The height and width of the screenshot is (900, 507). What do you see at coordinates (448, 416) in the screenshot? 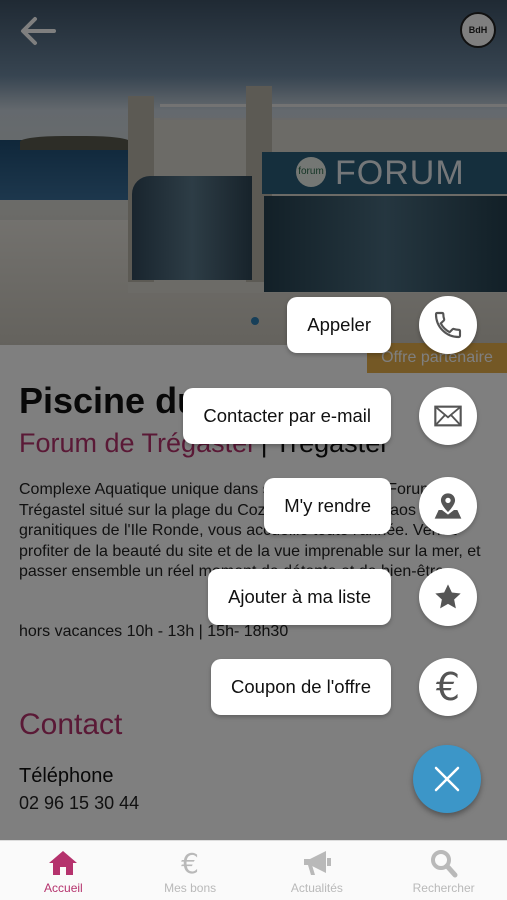
I see `envelope-icon` at bounding box center [448, 416].